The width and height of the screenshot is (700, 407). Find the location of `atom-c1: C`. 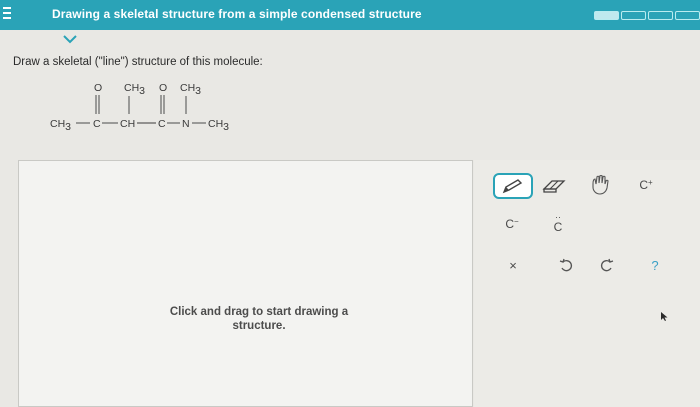

atom-c1: C is located at coordinates (97, 124).